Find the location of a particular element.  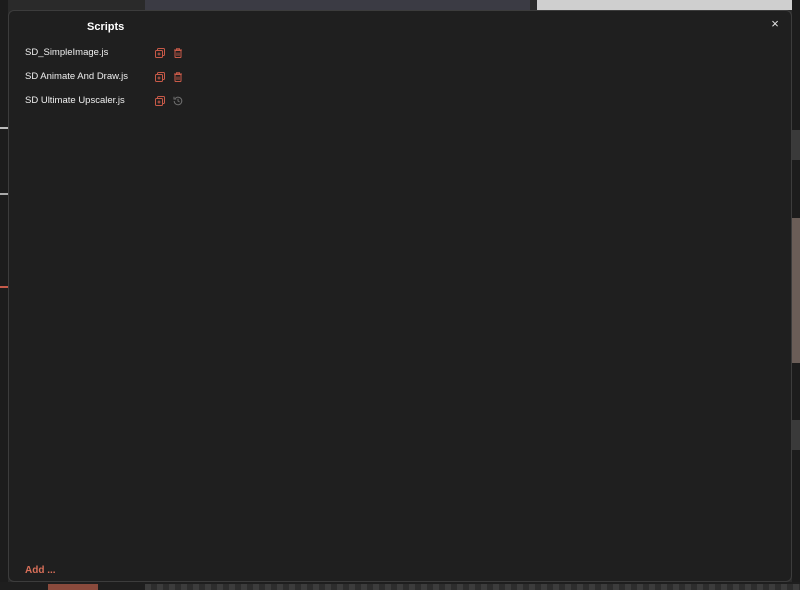

background-accent-strip is located at coordinates (73, 587).